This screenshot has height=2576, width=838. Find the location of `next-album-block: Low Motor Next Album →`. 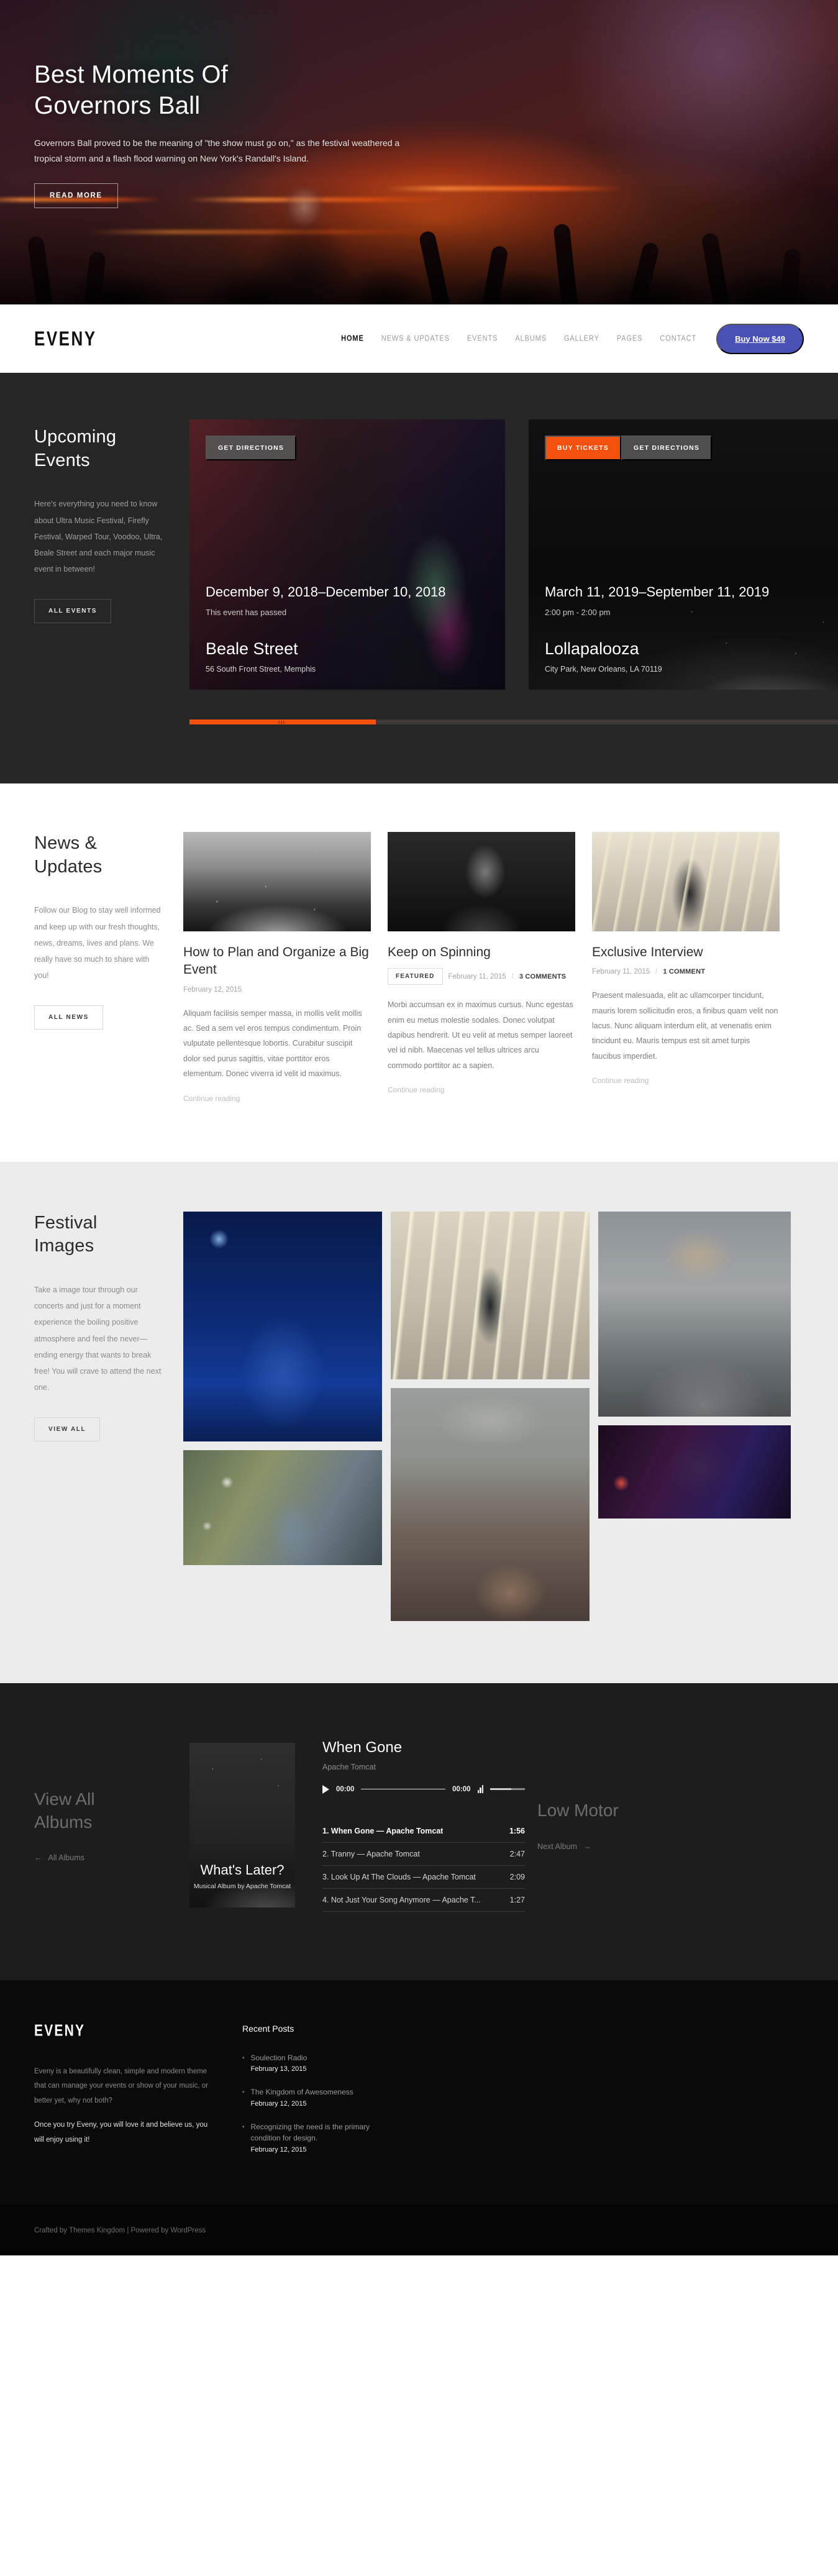

next-album-block: Low Motor Next Album → is located at coordinates (602, 1824).